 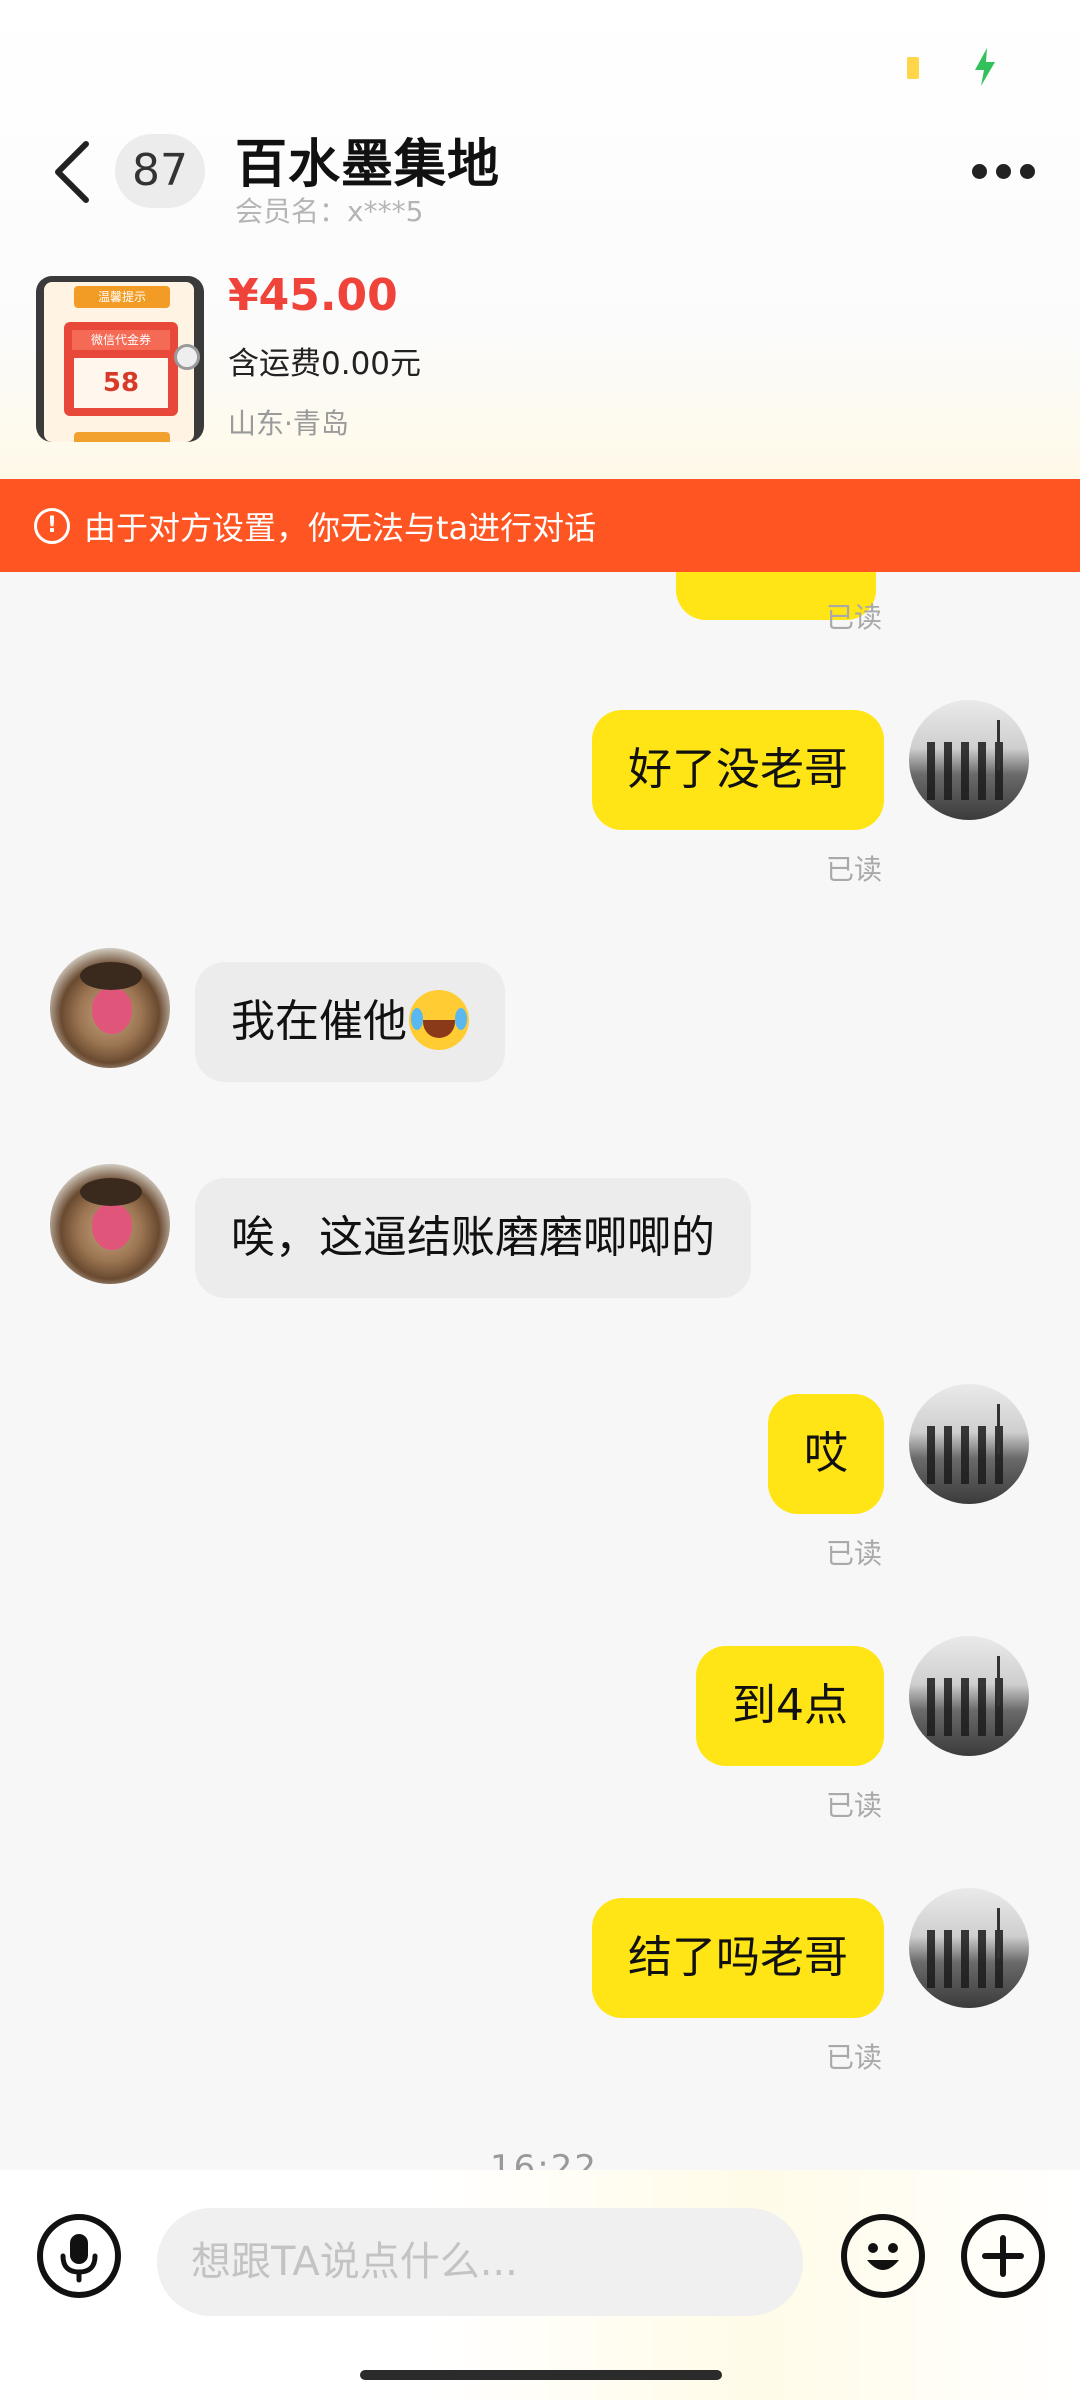 I want to click on product-thumbnail: 温馨提示 微信代金券 58, so click(x=120, y=359).